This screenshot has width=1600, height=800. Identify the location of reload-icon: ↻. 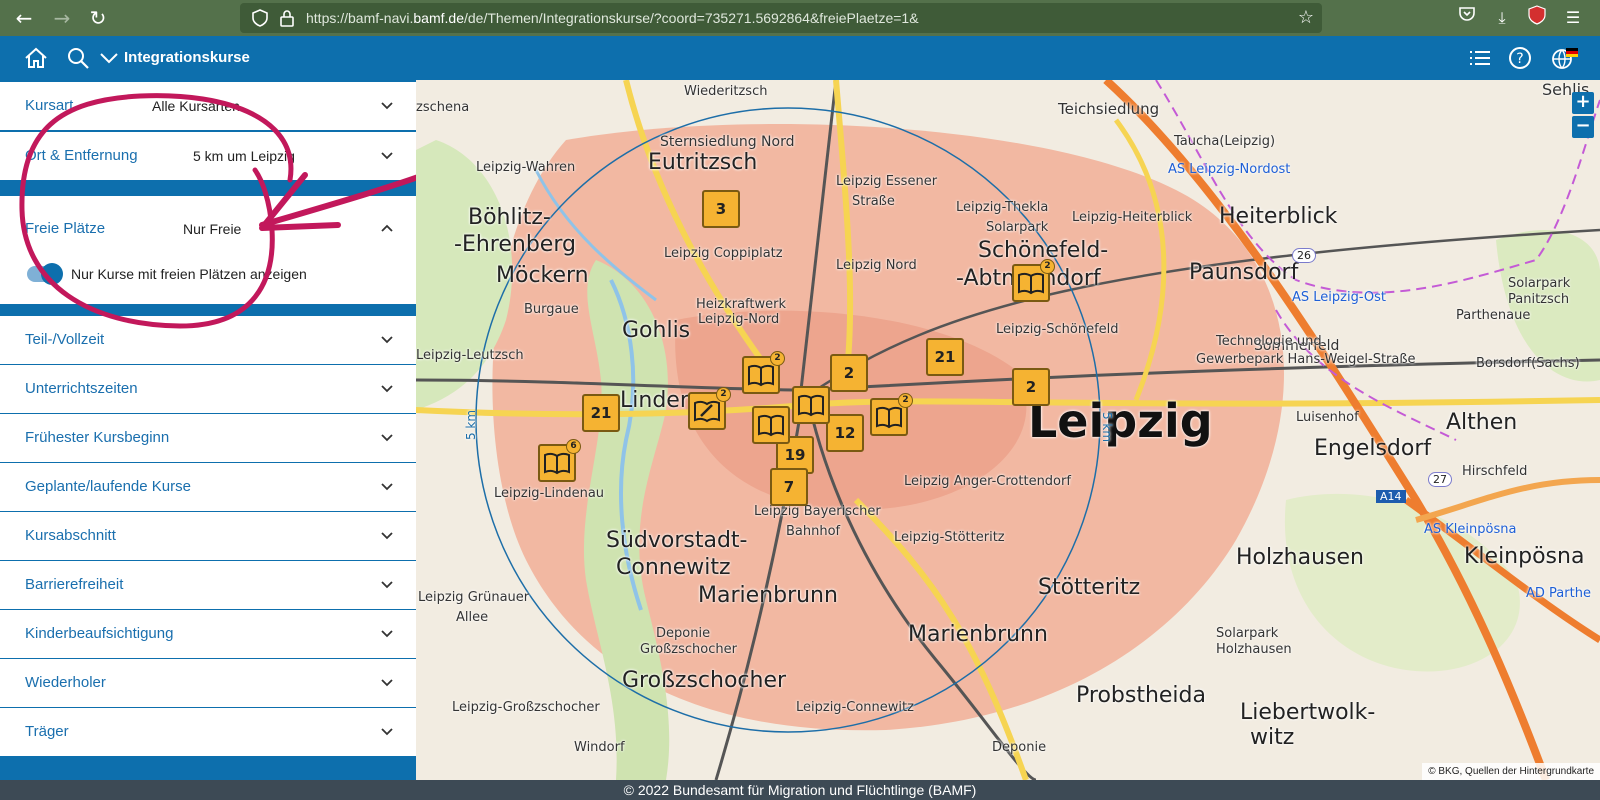
(98, 18).